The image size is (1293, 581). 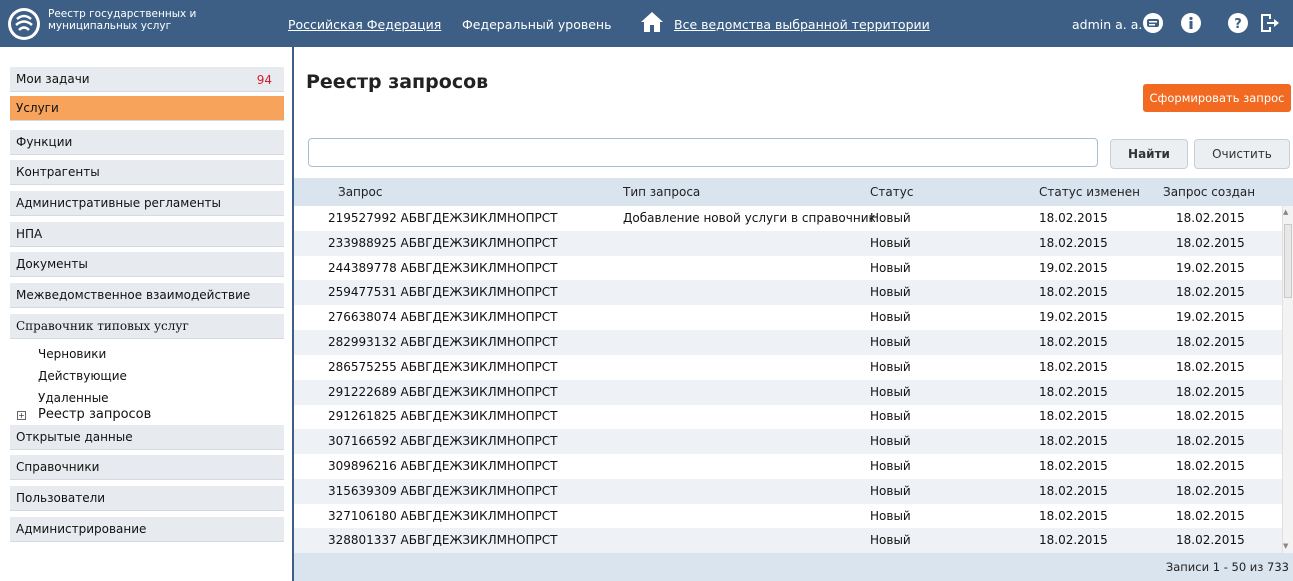 What do you see at coordinates (147, 203) in the screenshot?
I see `sidebar-item-regulations: Административные регламенты` at bounding box center [147, 203].